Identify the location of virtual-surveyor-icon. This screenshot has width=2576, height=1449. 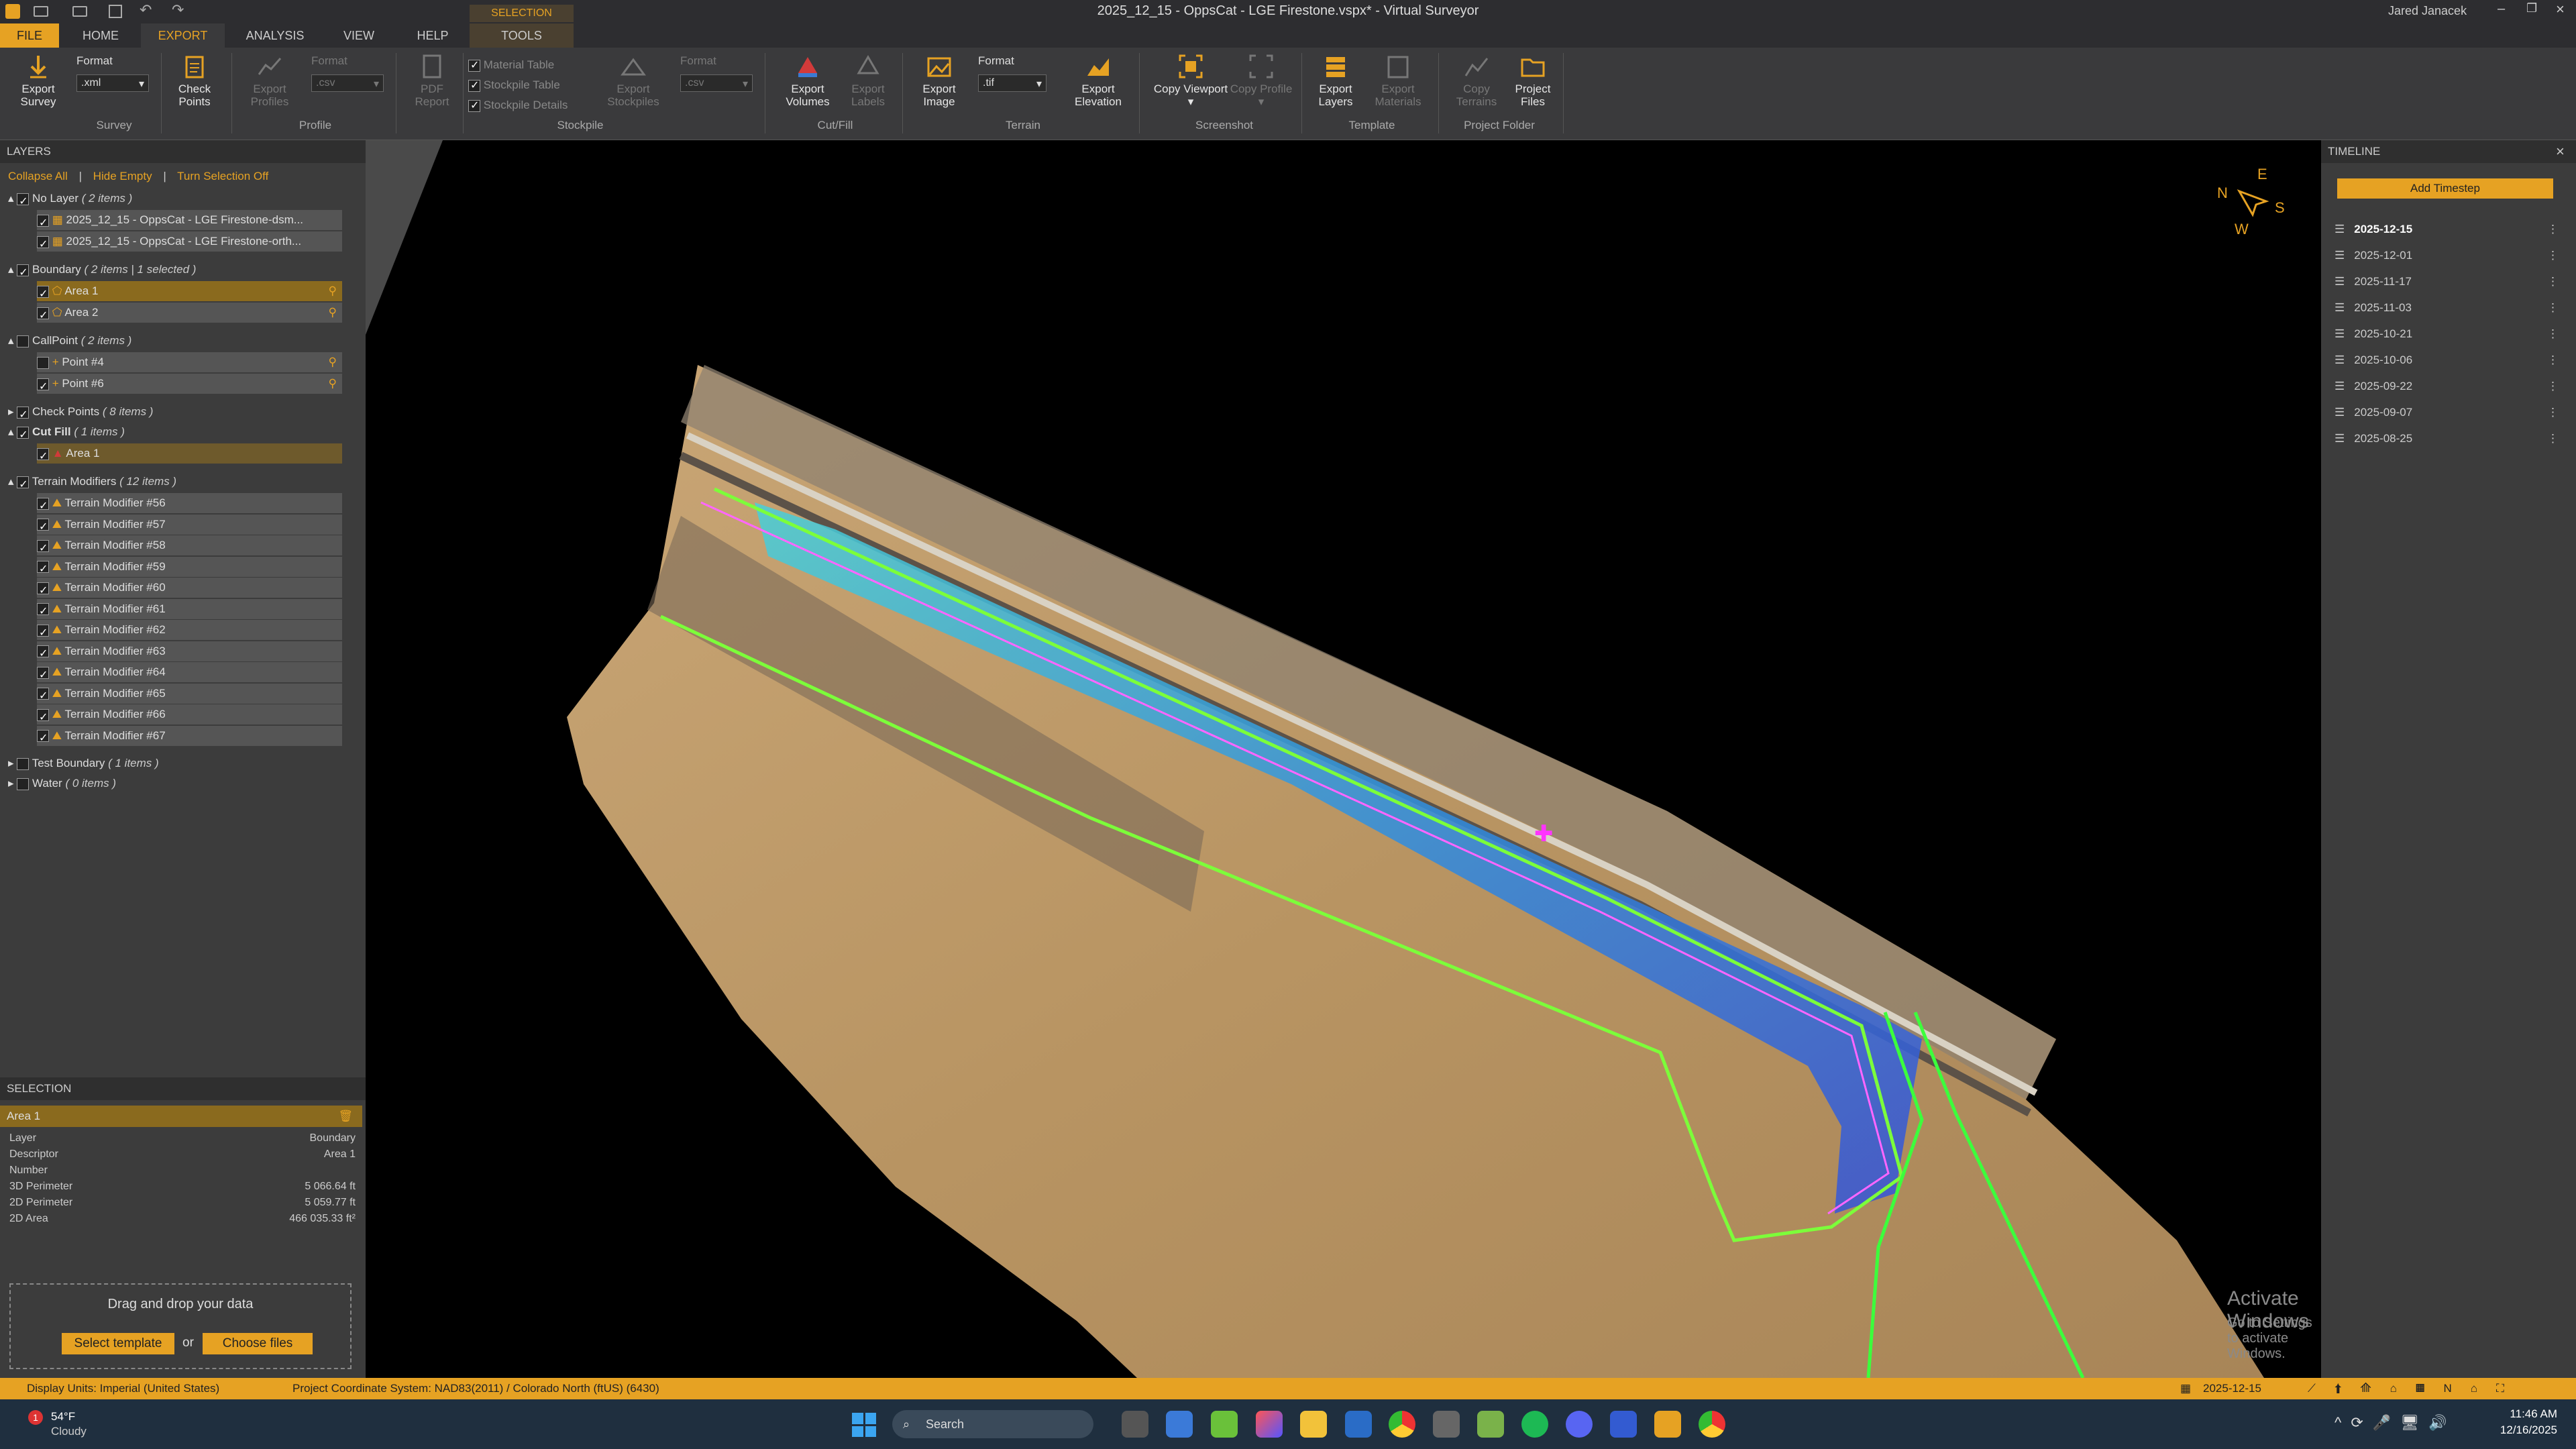
(1667, 1424).